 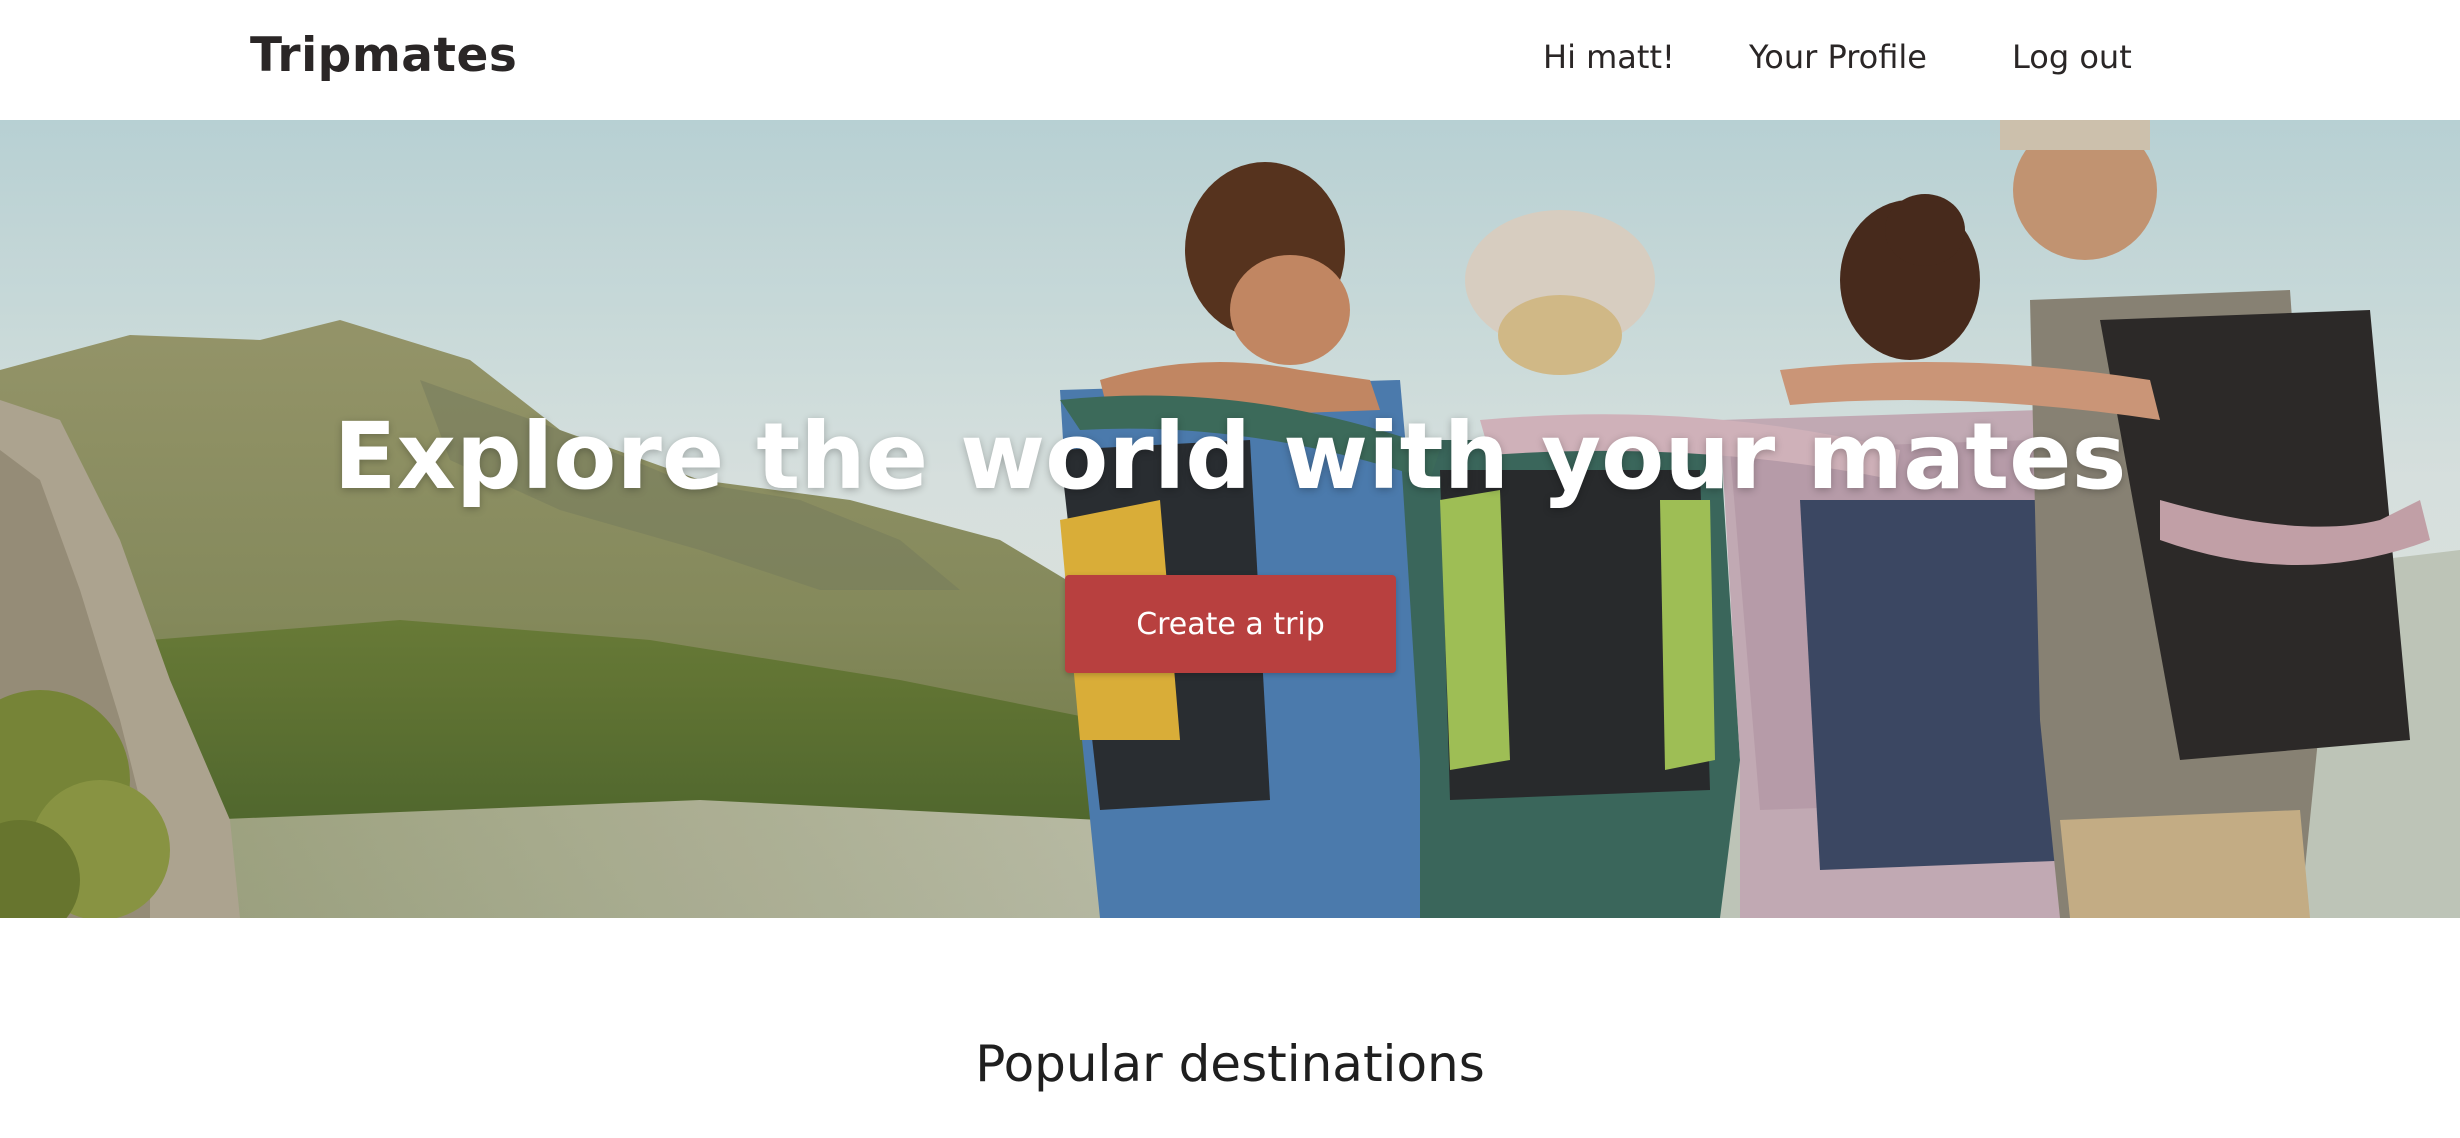 I want to click on popular-destinations-heading: Popular destinations, so click(x=1230, y=1064).